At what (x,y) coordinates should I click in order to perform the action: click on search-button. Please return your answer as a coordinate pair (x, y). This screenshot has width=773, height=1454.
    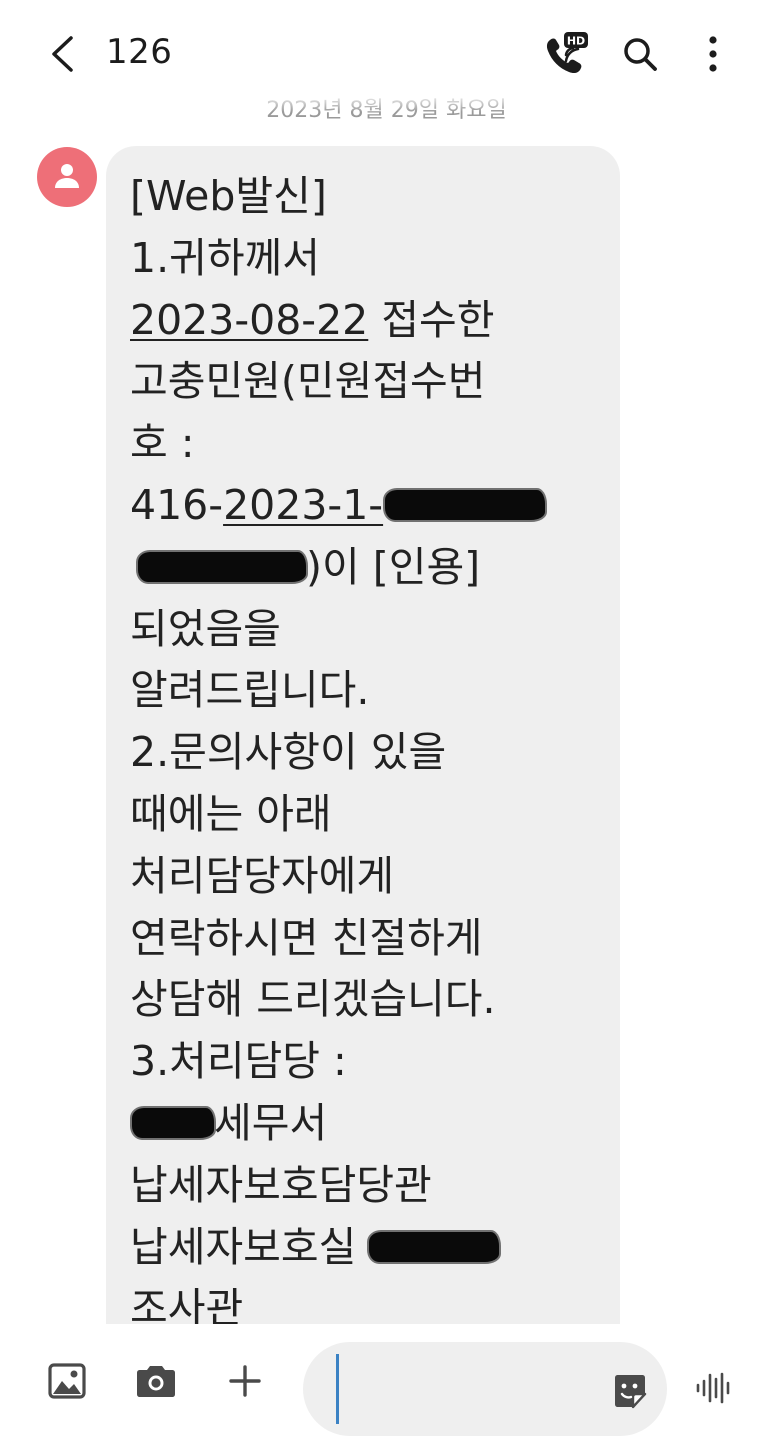
    Looking at the image, I should click on (640, 54).